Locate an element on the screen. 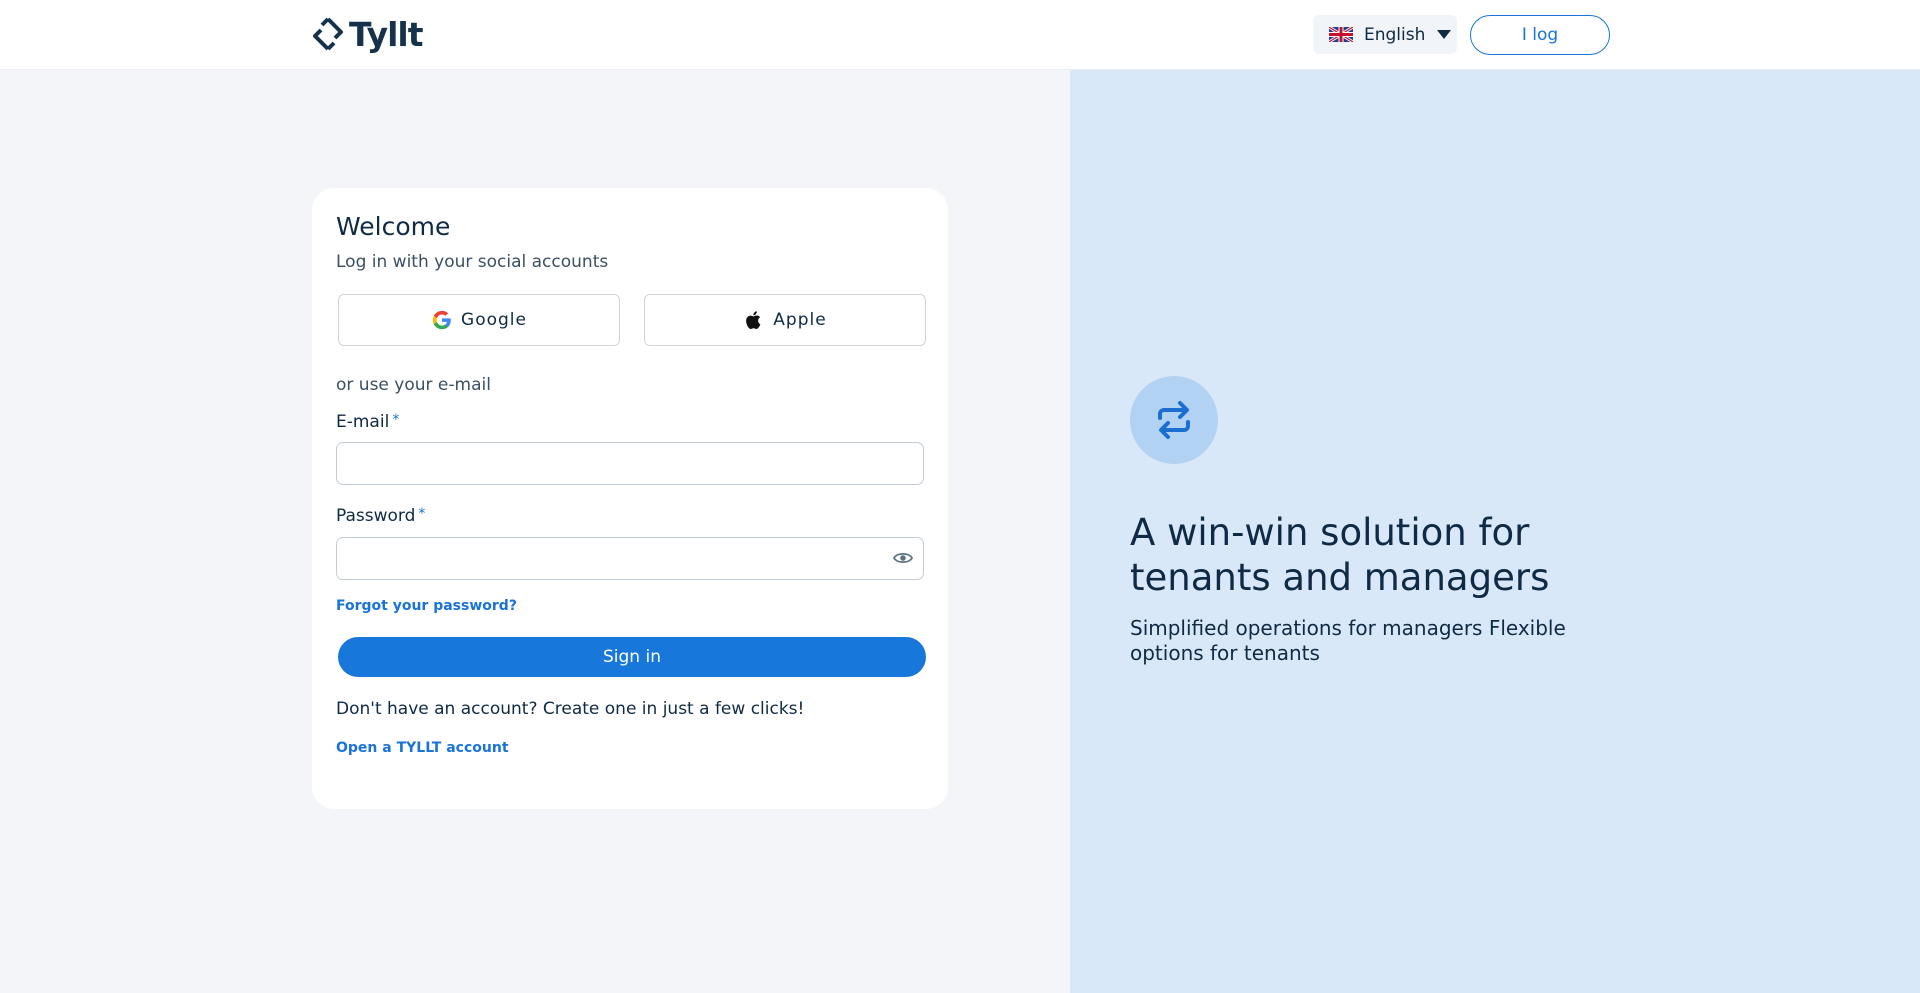  forgot-password-link: Forgot your password? is located at coordinates (426, 606).